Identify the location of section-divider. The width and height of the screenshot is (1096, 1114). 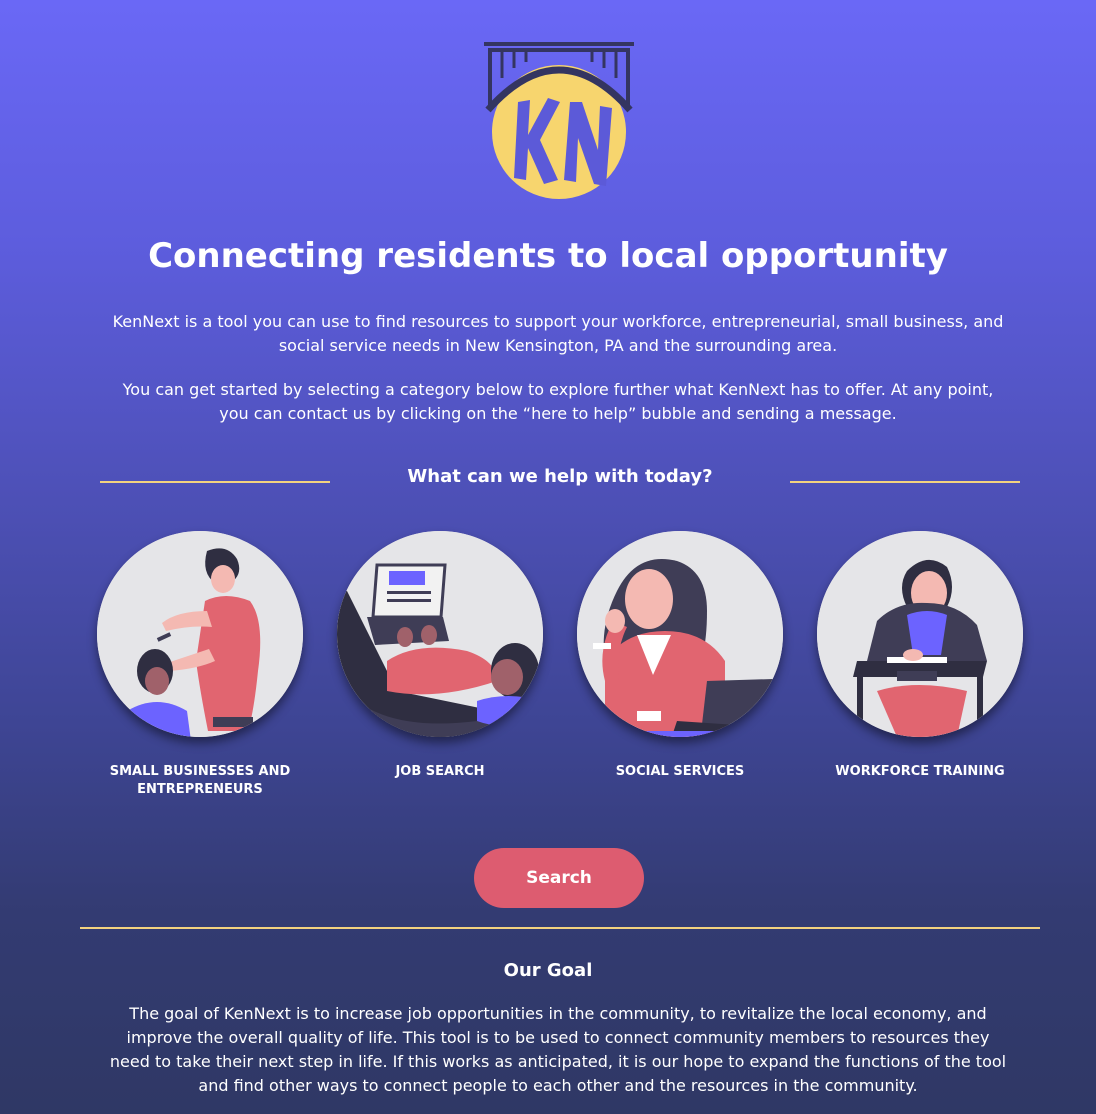
(560, 928).